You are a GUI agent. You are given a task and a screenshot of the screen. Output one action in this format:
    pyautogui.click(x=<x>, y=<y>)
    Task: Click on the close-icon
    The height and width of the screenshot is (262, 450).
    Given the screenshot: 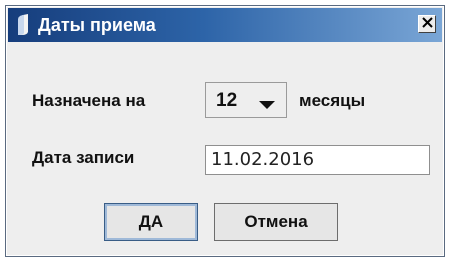 What is the action you would take?
    pyautogui.click(x=427, y=24)
    